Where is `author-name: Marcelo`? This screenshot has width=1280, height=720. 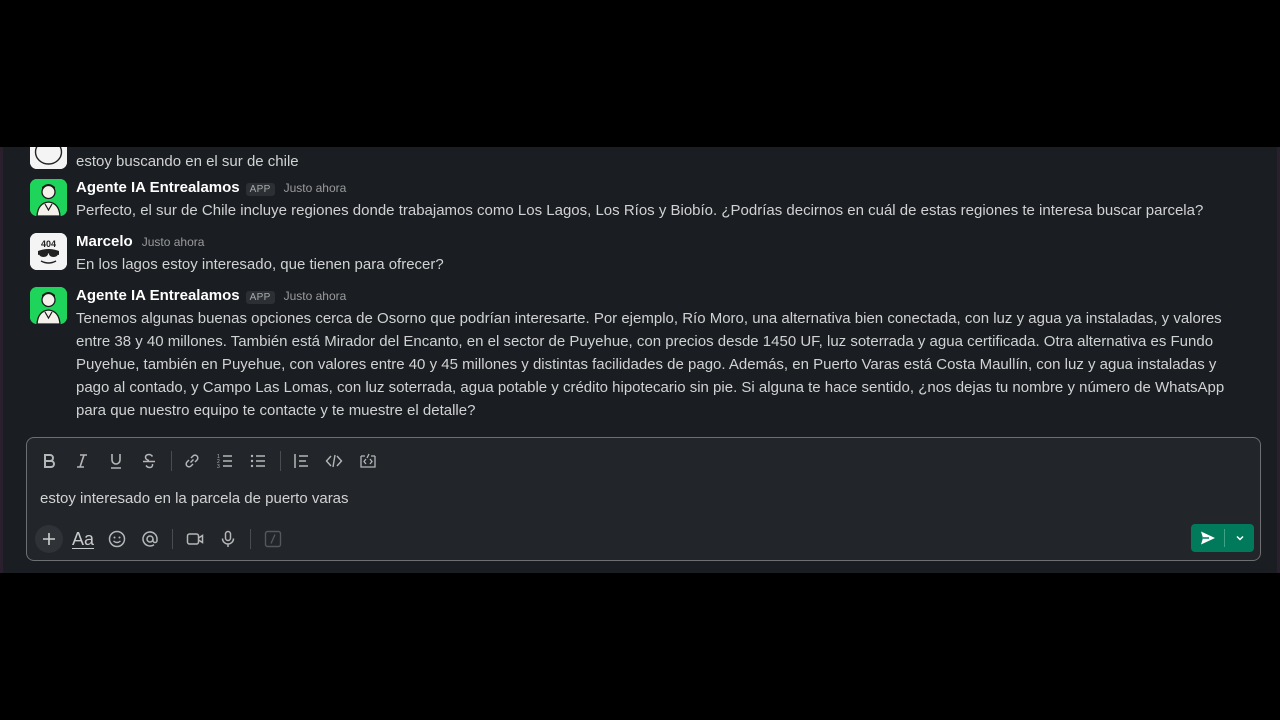 author-name: Marcelo is located at coordinates (104, 241).